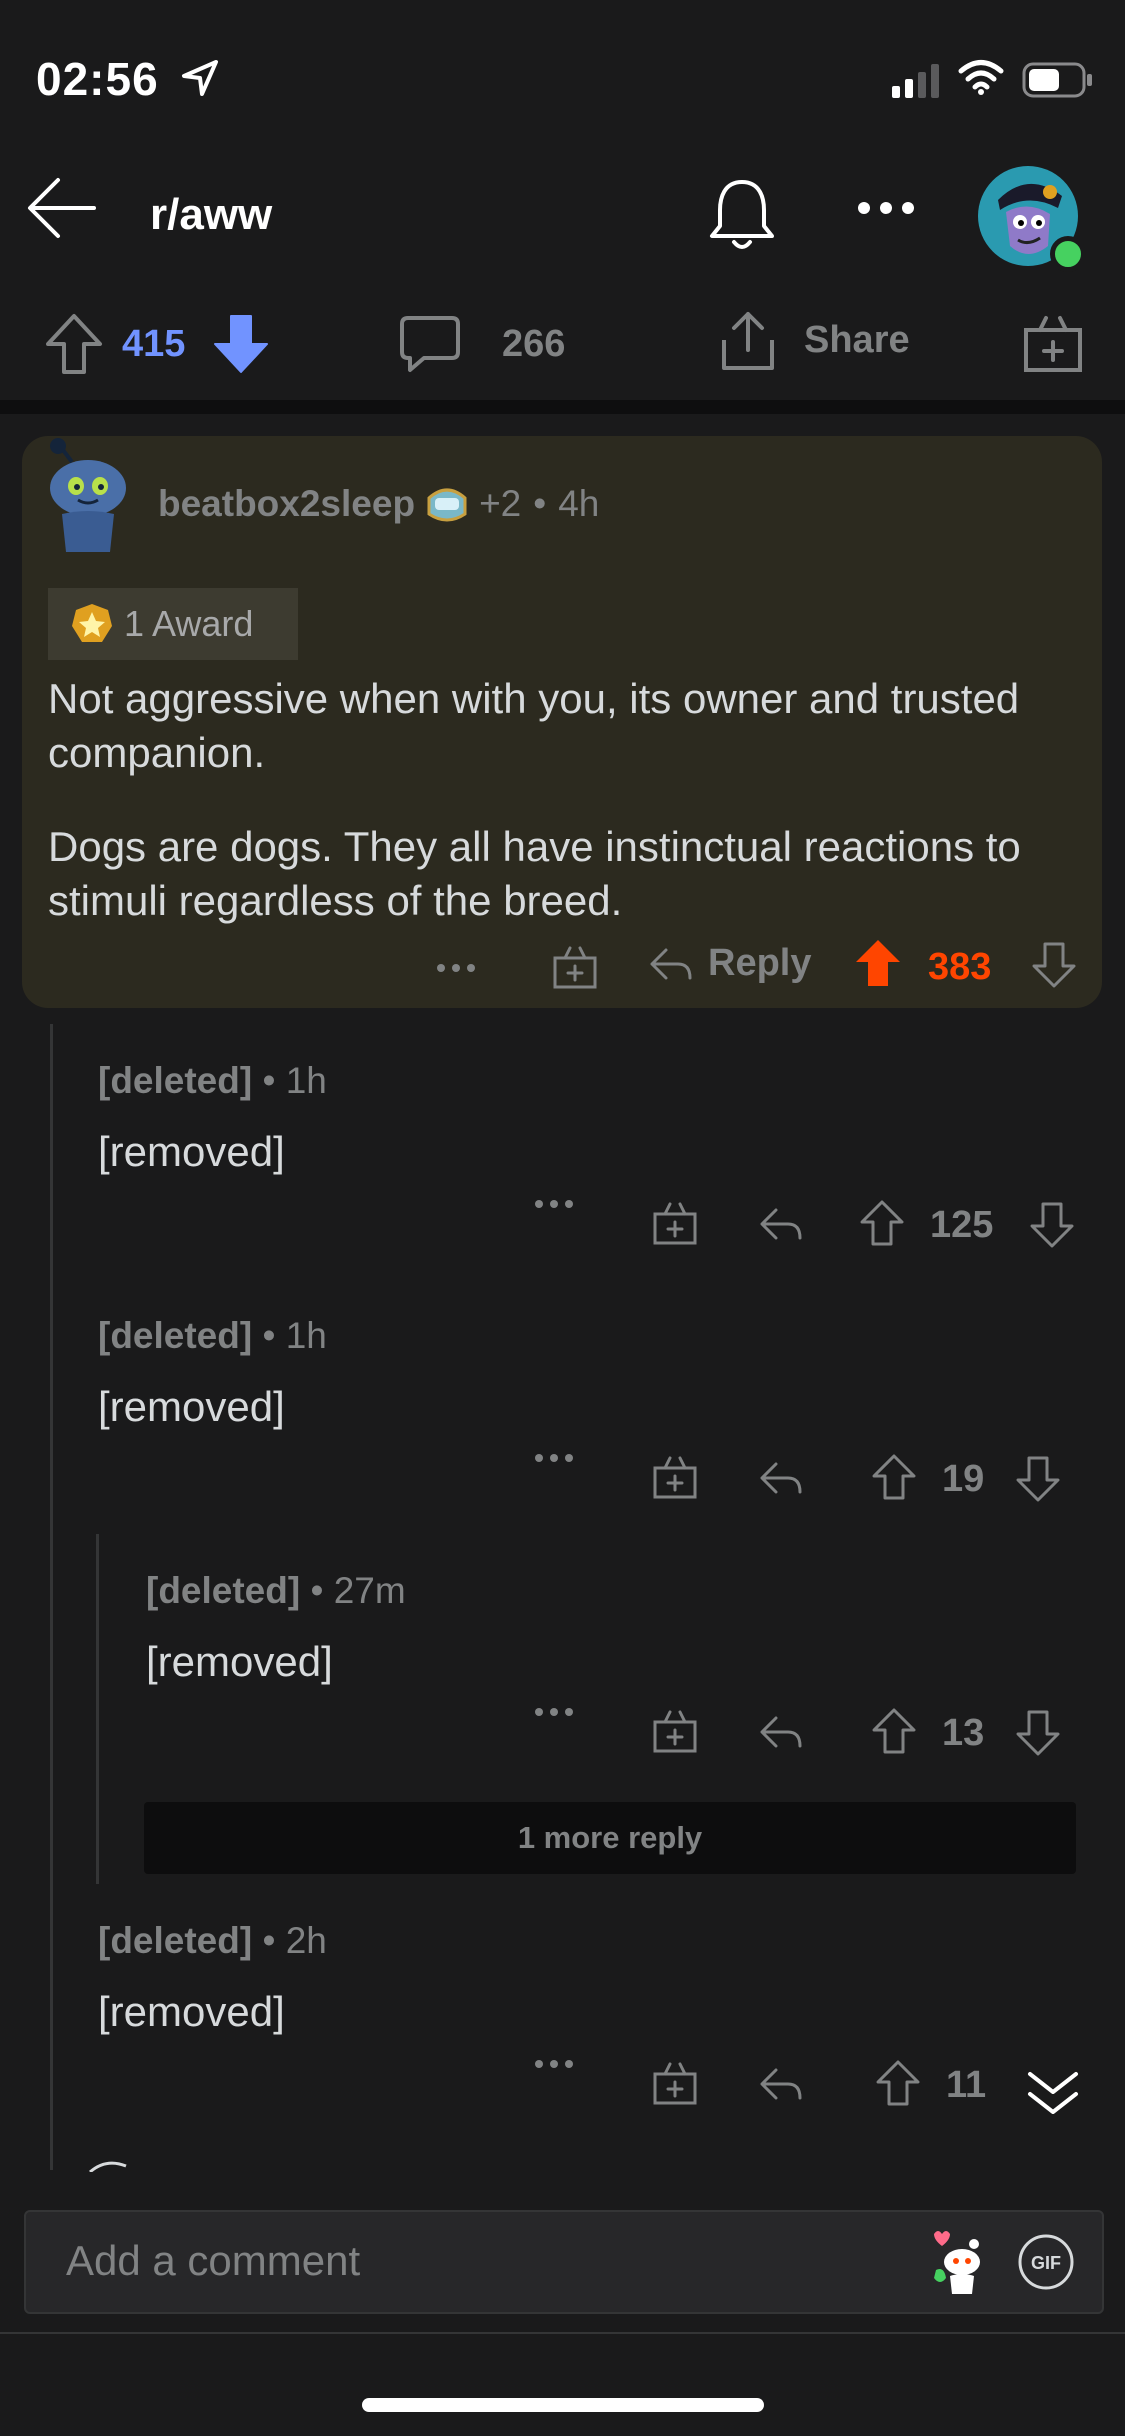 The height and width of the screenshot is (2436, 1125). Describe the element at coordinates (500, 503) in the screenshot. I see `extra-flairs: +2` at that location.